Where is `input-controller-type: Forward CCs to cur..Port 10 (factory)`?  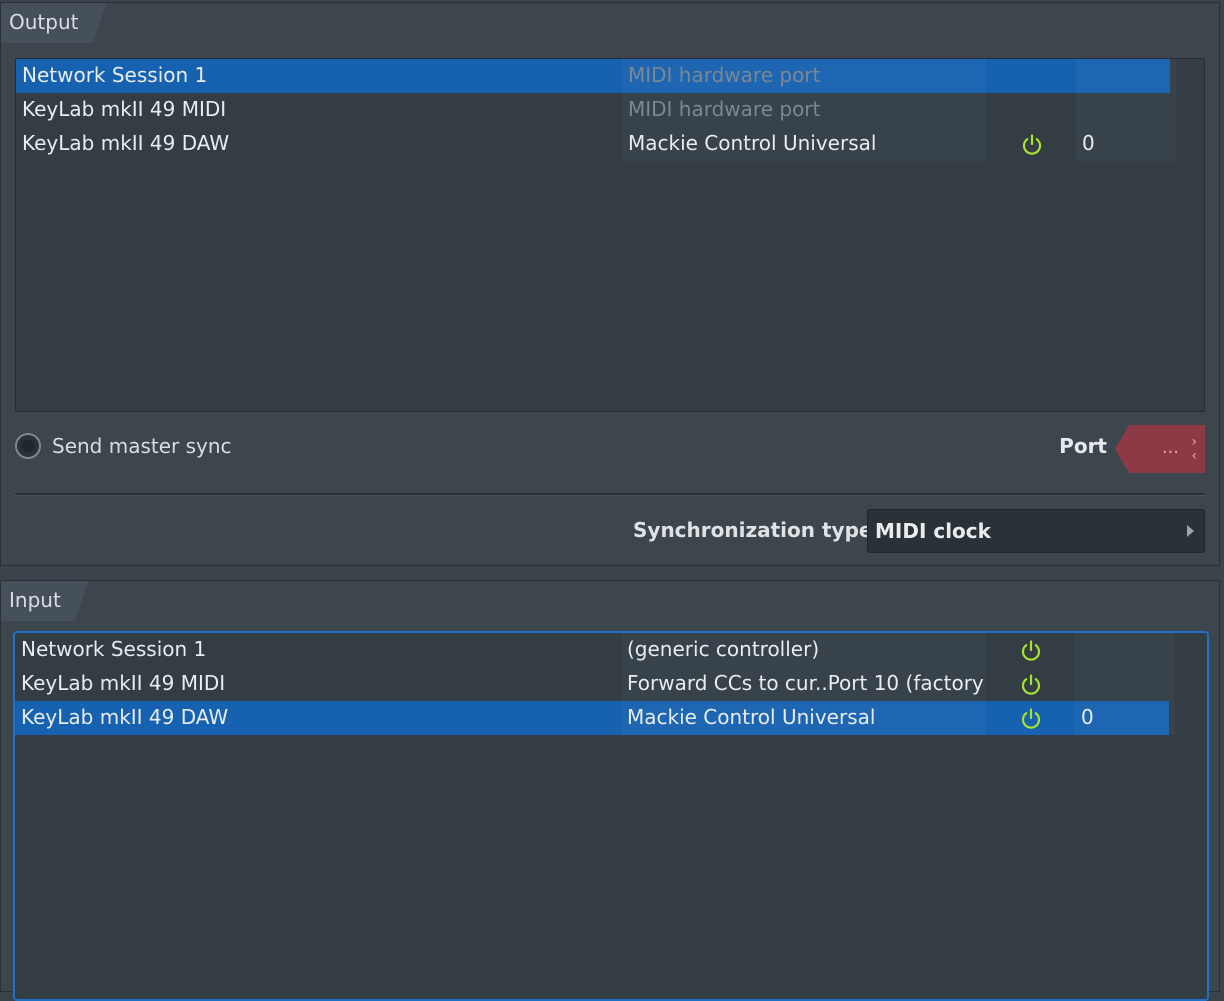
input-controller-type: Forward CCs to cur..Port 10 (factory) is located at coordinates (803, 684).